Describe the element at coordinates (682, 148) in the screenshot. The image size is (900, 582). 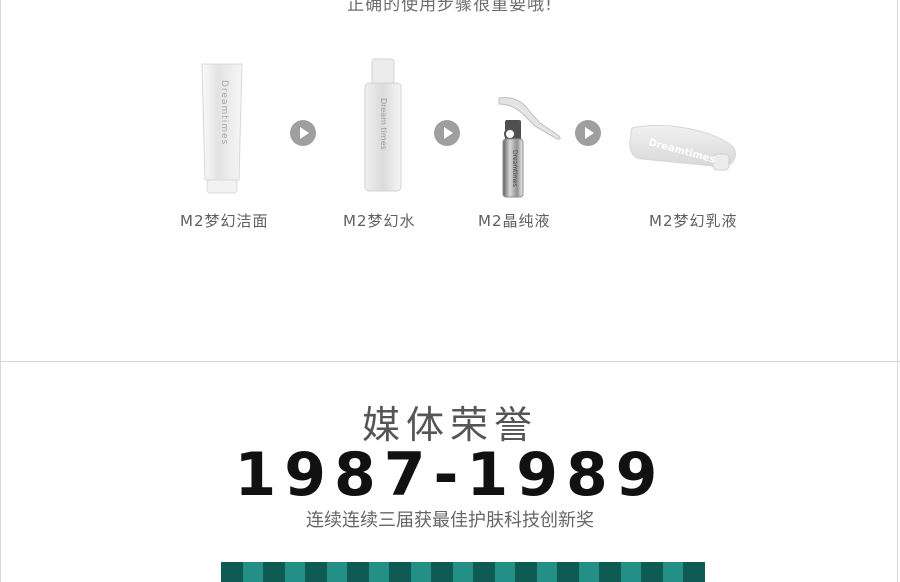
I see `lotion-tube-icon: Dreamtimes` at that location.